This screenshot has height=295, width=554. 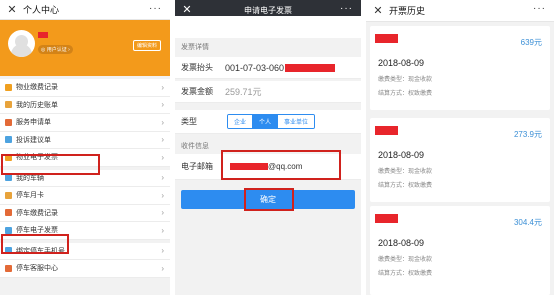 What do you see at coordinates (85, 213) in the screenshot?
I see `menu-item: 停车缴费记录 ›` at bounding box center [85, 213].